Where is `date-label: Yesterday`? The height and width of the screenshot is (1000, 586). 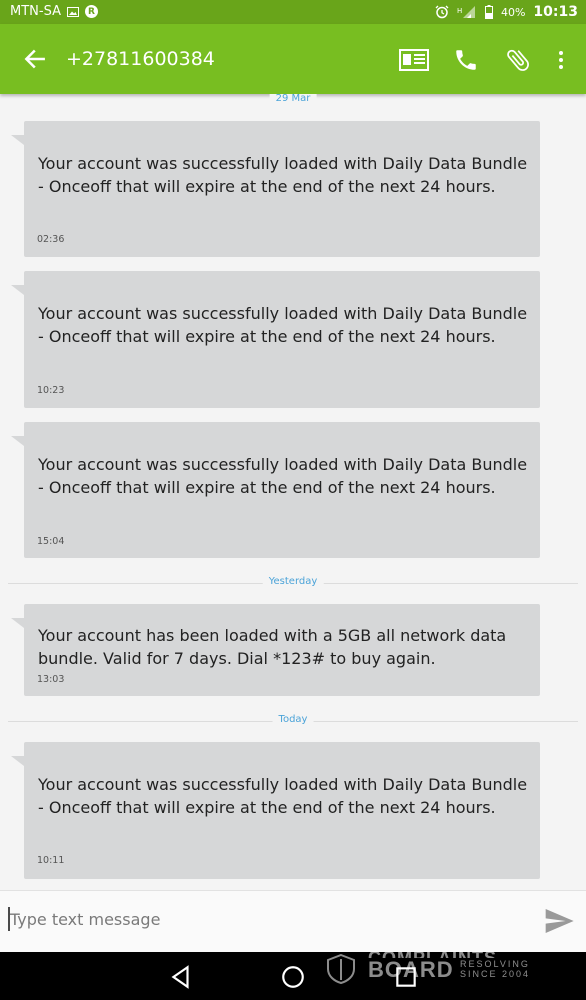
date-label: Yesterday is located at coordinates (293, 581).